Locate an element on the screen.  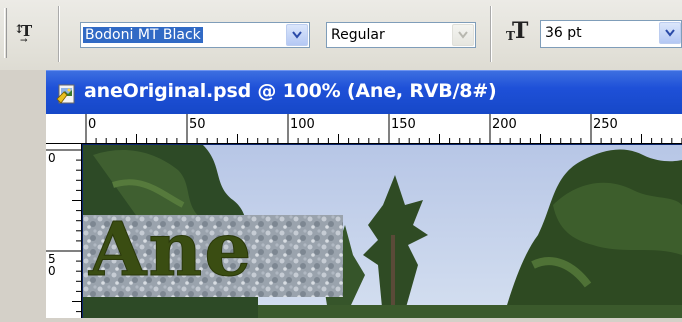
toolbar-grip is located at coordinates (5, 33).